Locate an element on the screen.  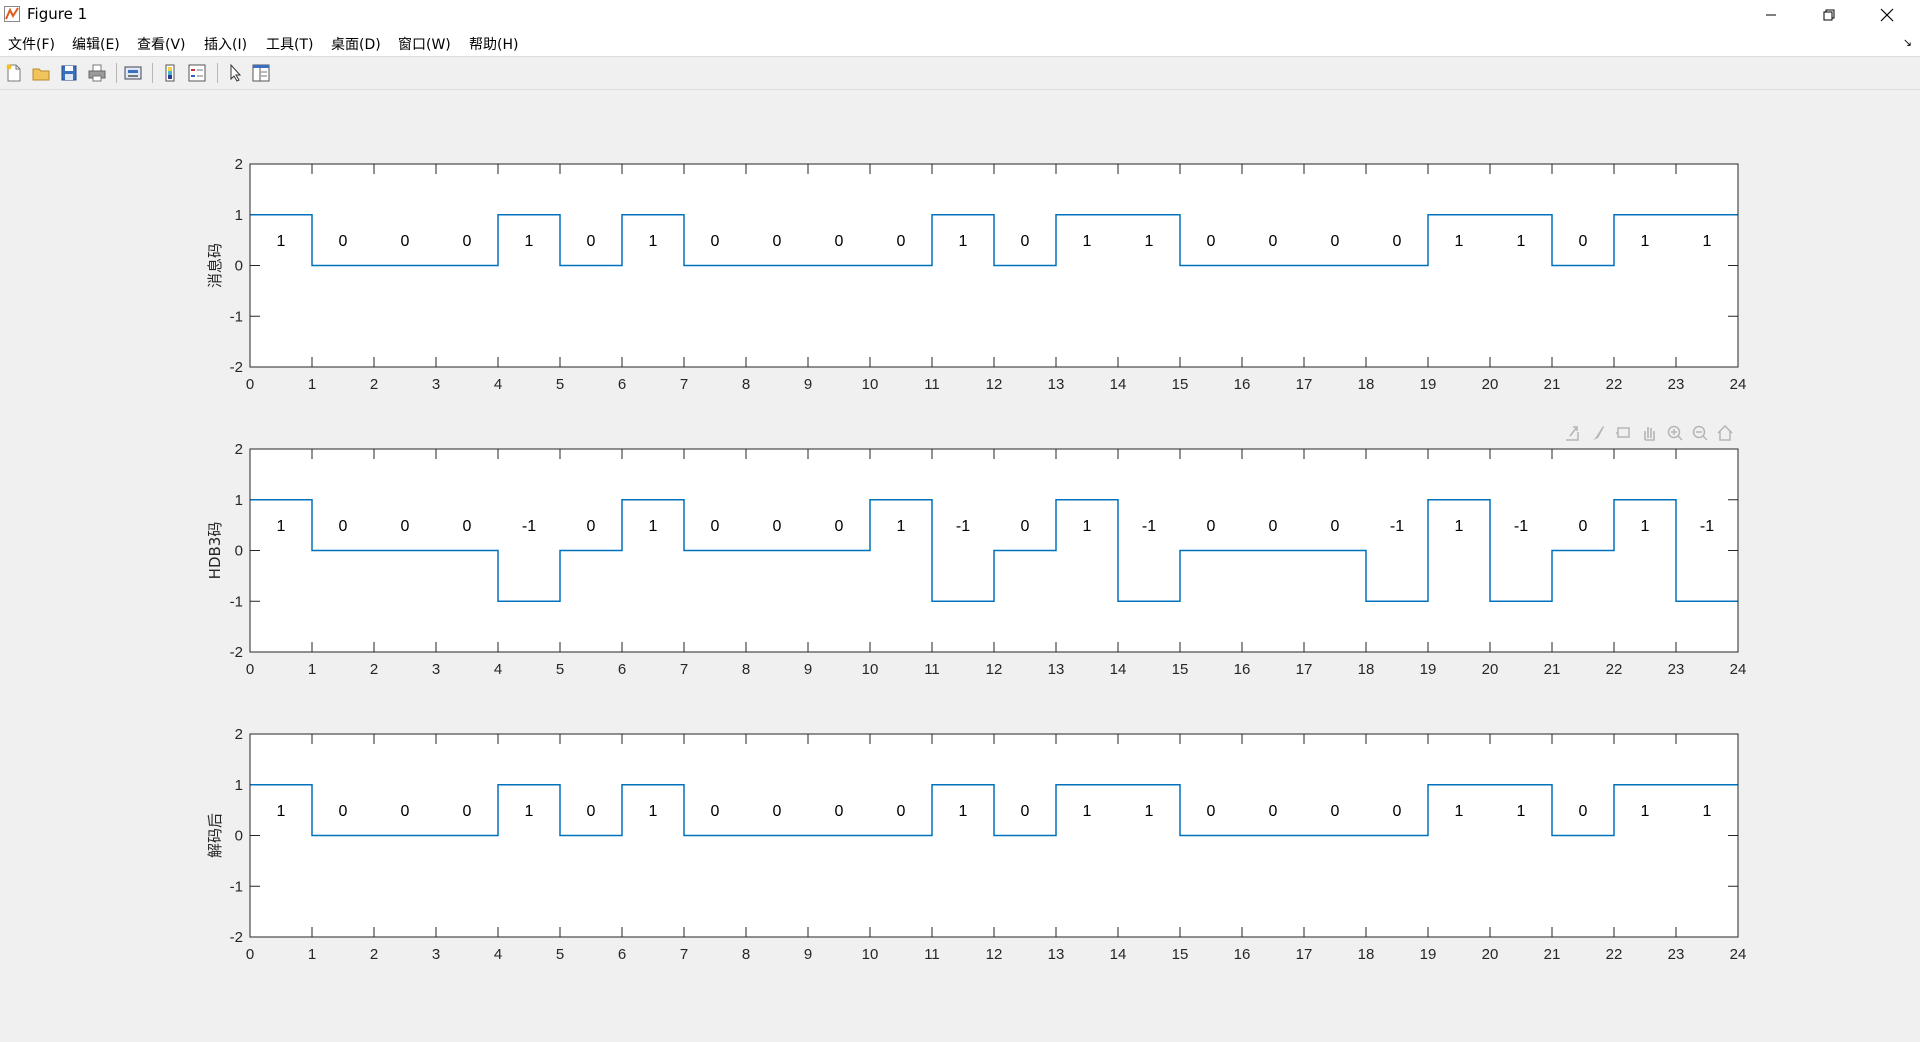
x-tick-label: 12 is located at coordinates (994, 384).